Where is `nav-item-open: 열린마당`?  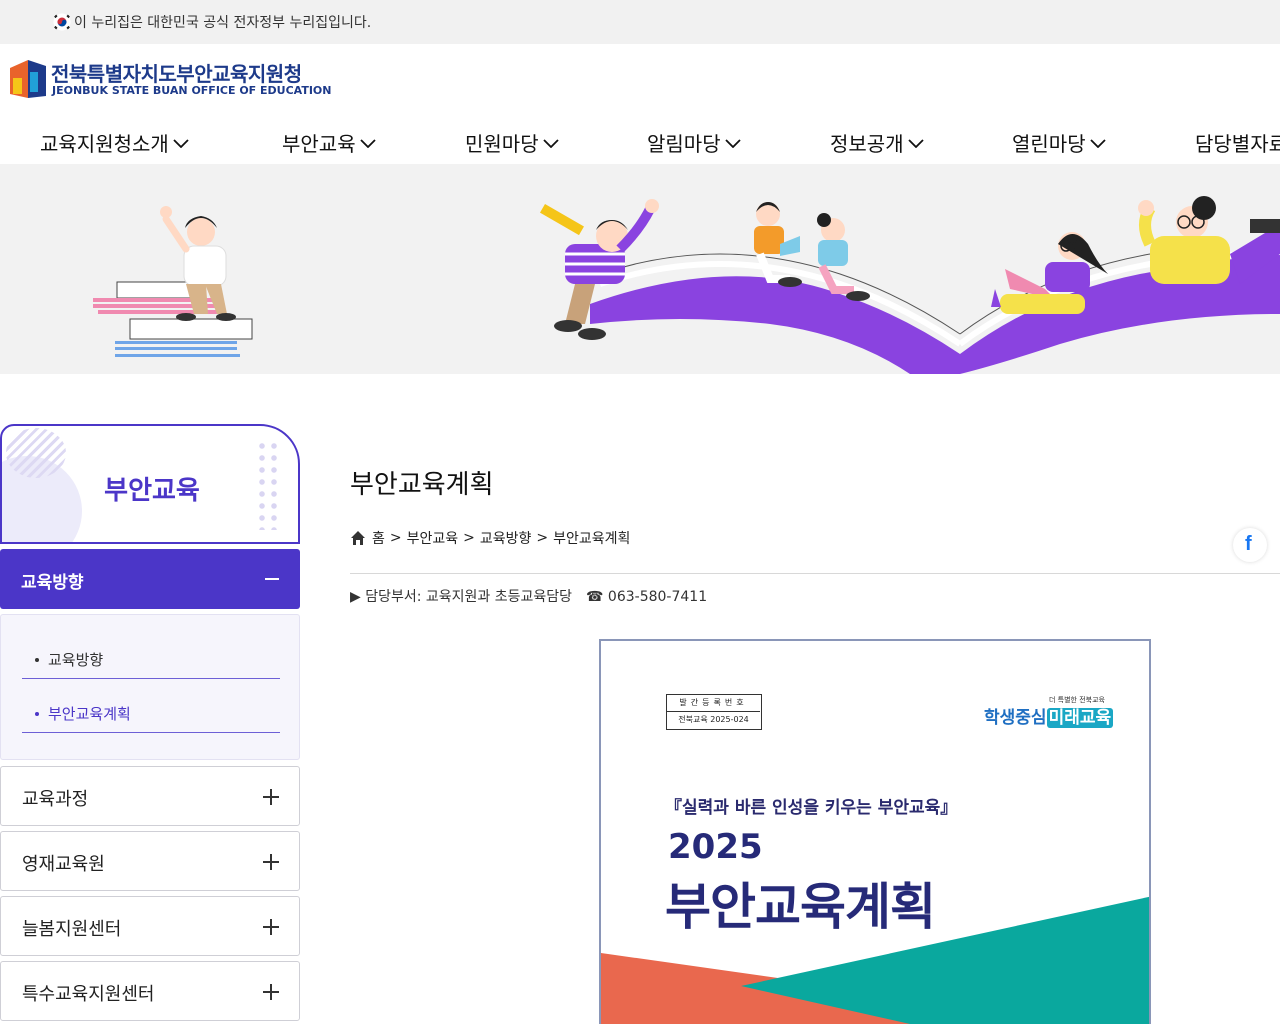
nav-item-open: 열린마당 is located at coordinates (1059, 142).